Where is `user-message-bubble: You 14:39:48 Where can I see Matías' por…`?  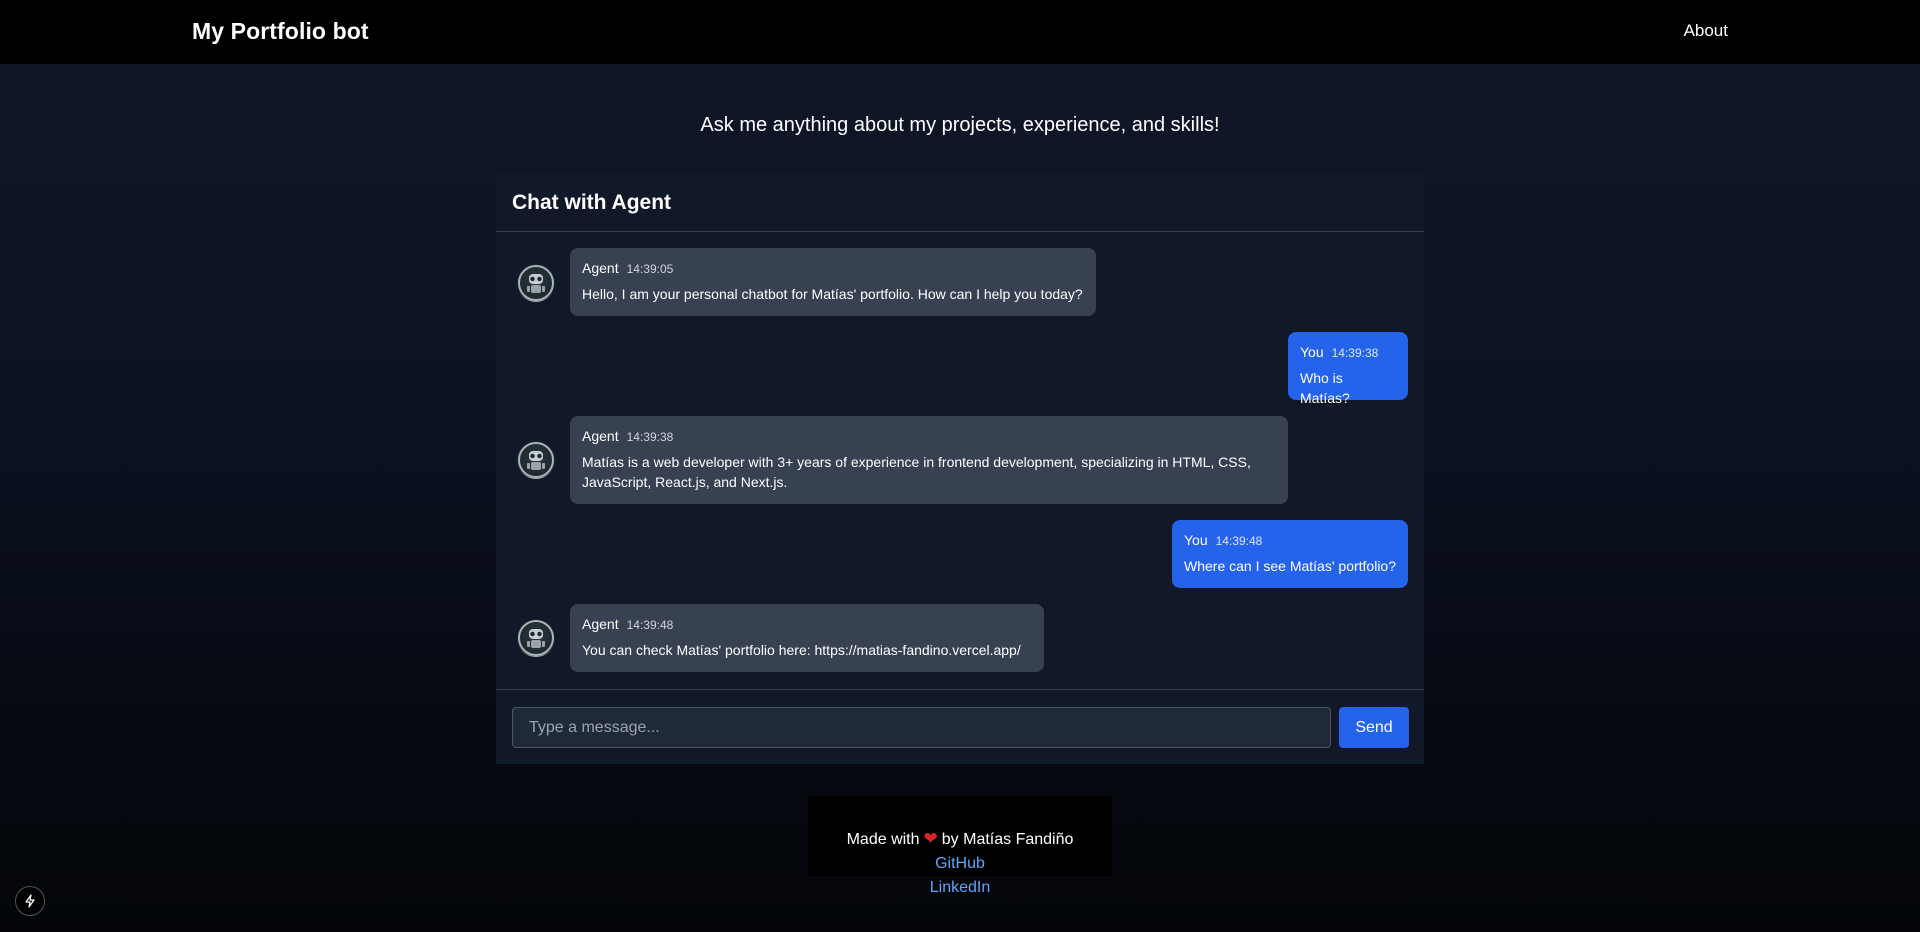 user-message-bubble: You 14:39:48 Where can I see Matías' por… is located at coordinates (1290, 554).